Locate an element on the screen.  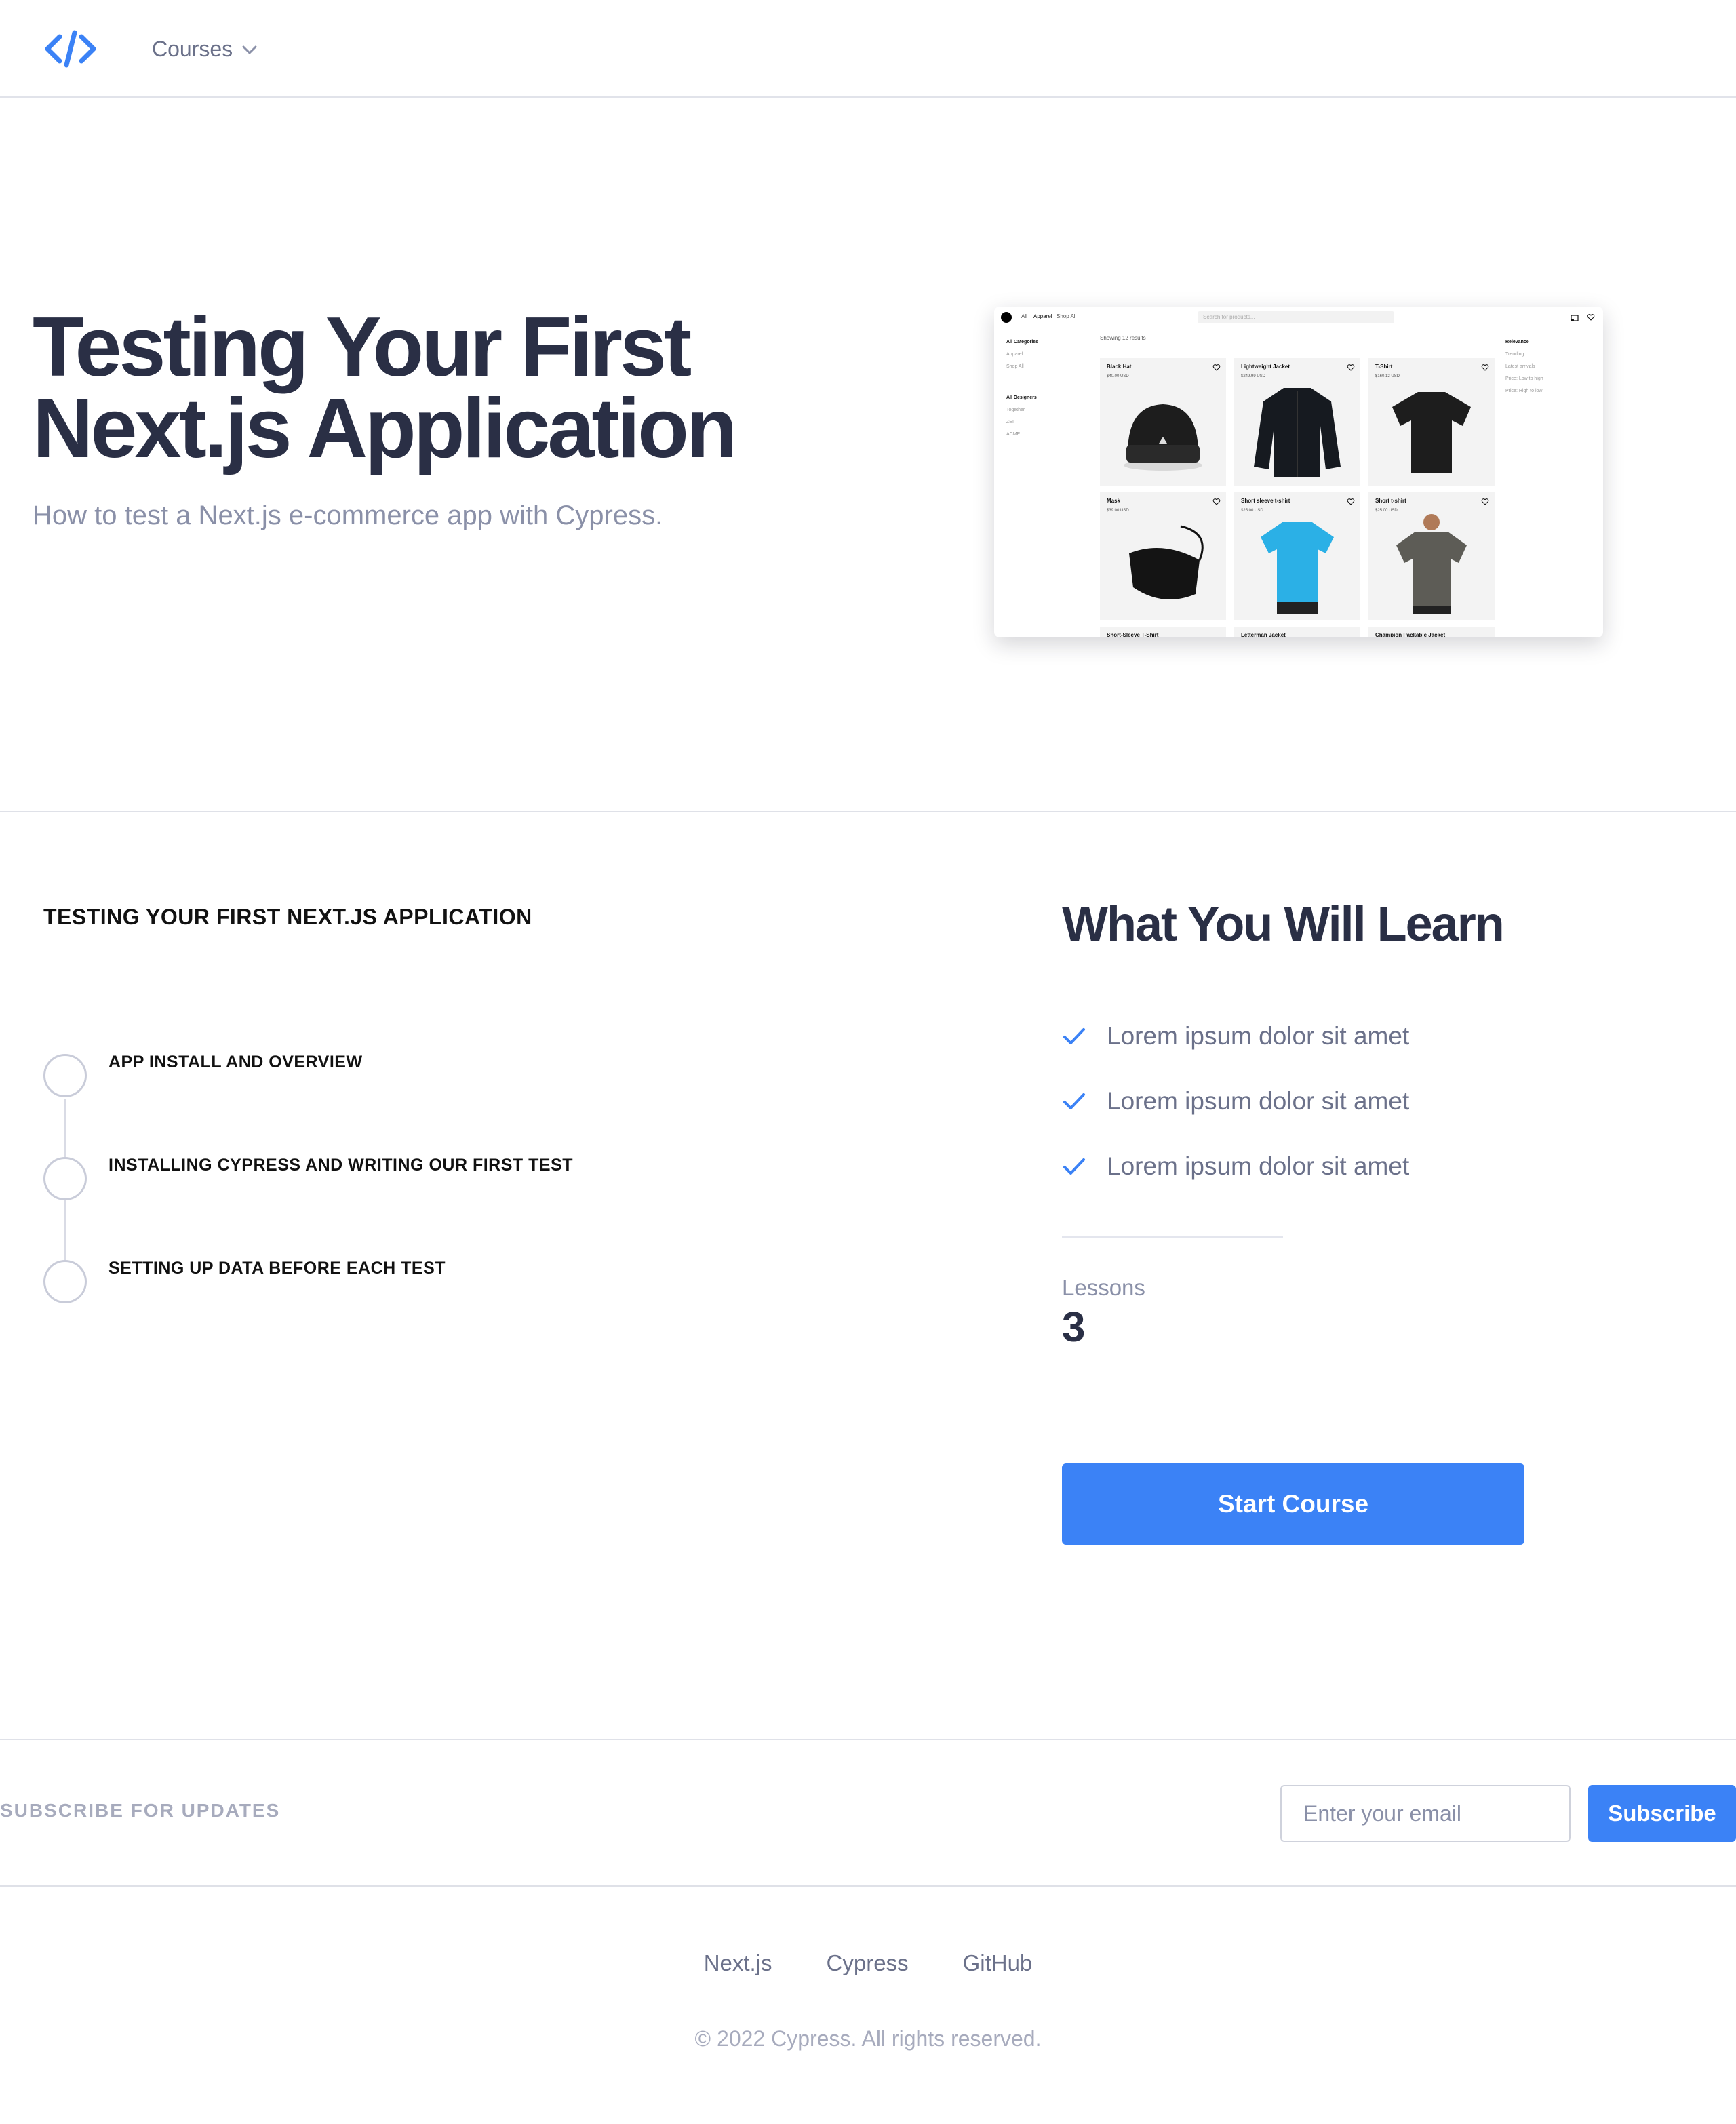
page-title-line-2: Next.js Application is located at coordinates (385, 428).